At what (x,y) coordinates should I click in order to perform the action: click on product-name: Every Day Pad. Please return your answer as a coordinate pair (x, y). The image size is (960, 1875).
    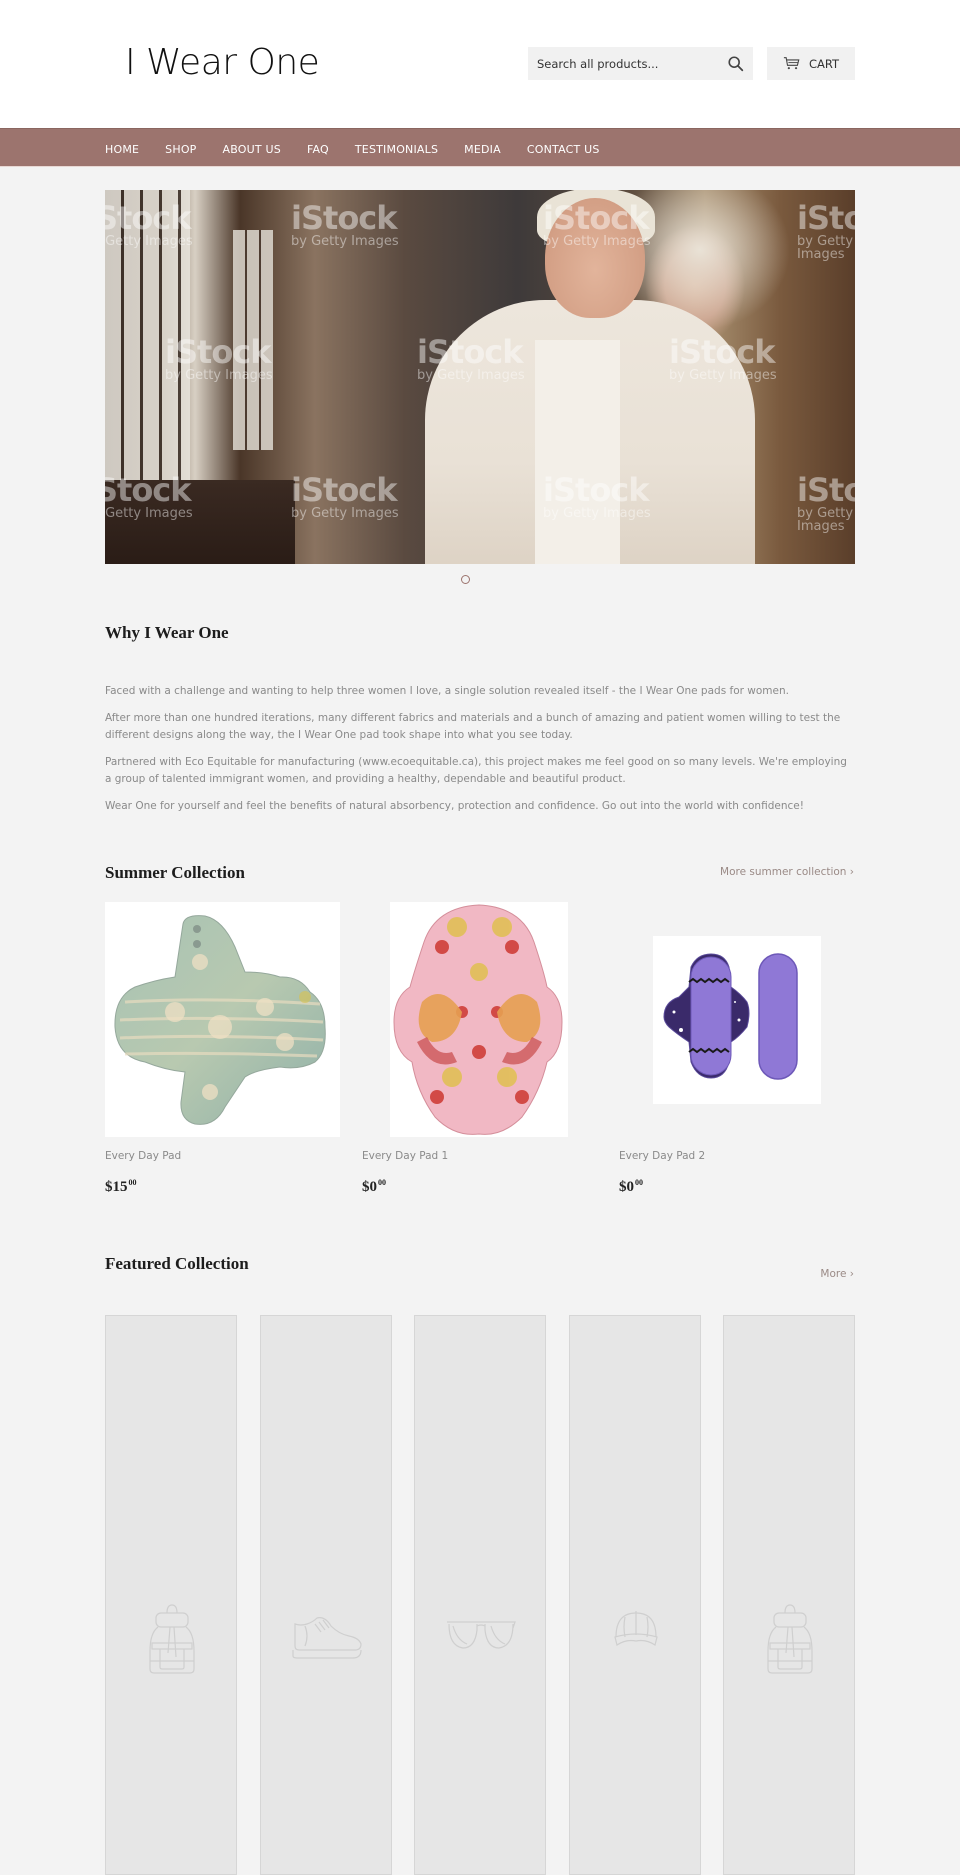
    Looking at the image, I should click on (143, 1156).